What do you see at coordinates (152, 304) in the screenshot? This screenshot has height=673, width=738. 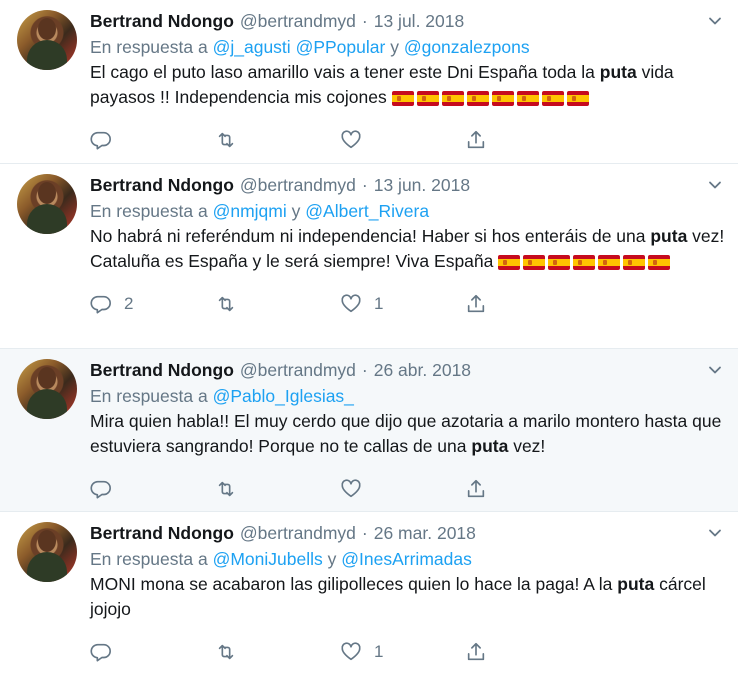 I see `reply-button: 2` at bounding box center [152, 304].